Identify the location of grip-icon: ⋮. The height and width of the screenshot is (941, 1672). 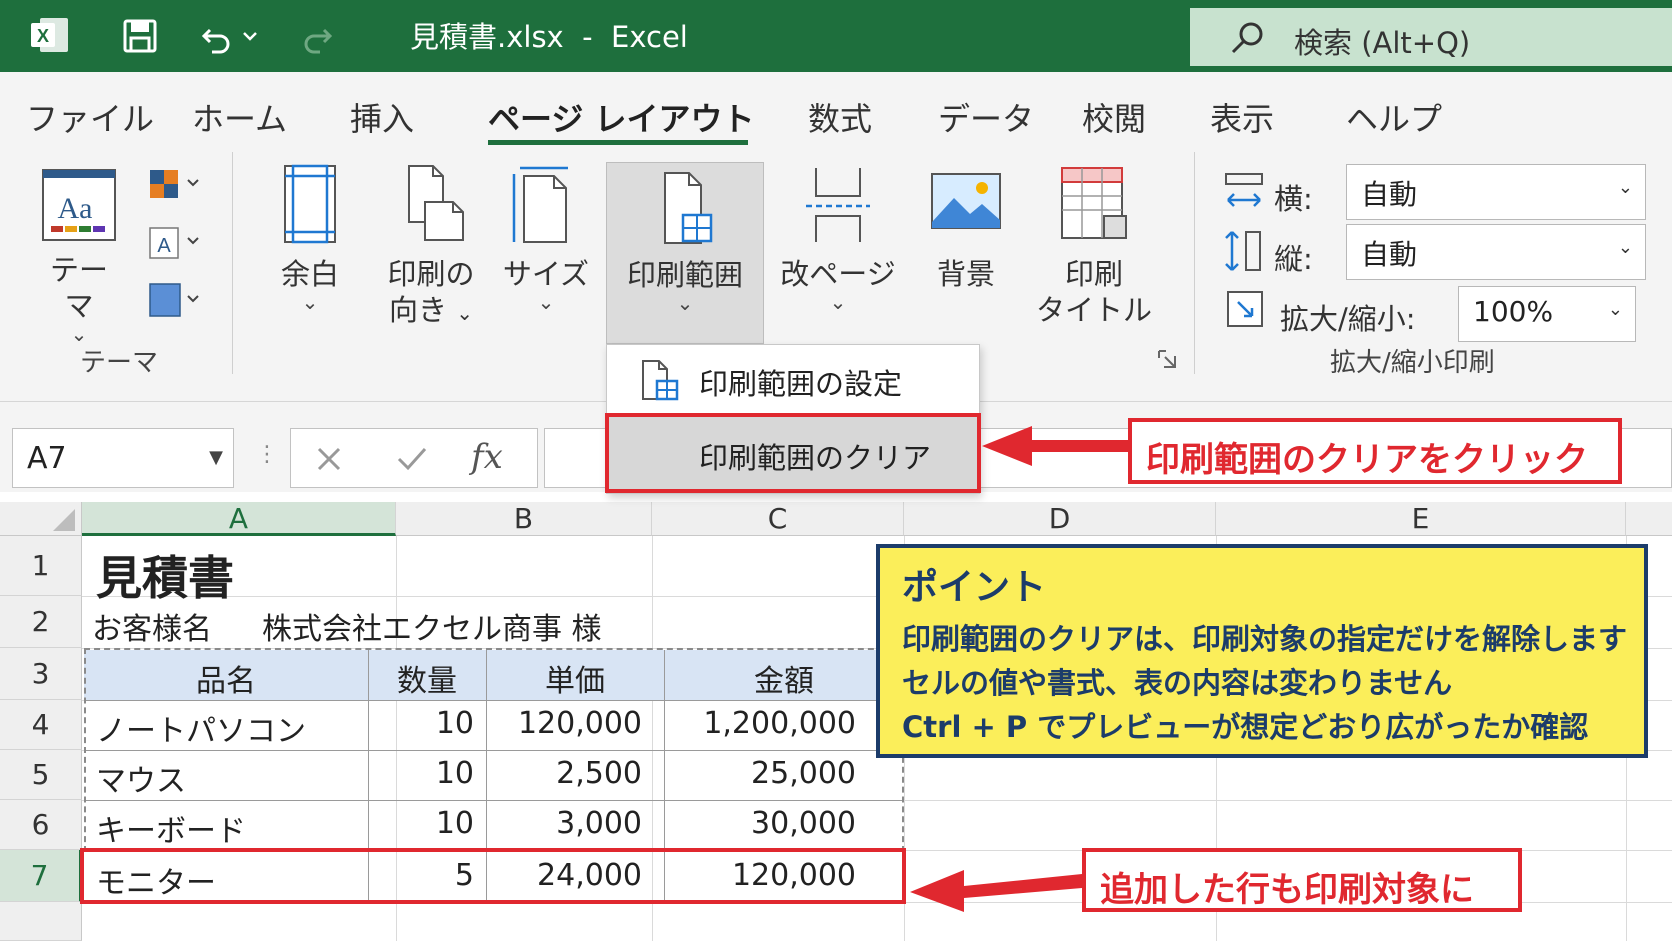
(267, 454).